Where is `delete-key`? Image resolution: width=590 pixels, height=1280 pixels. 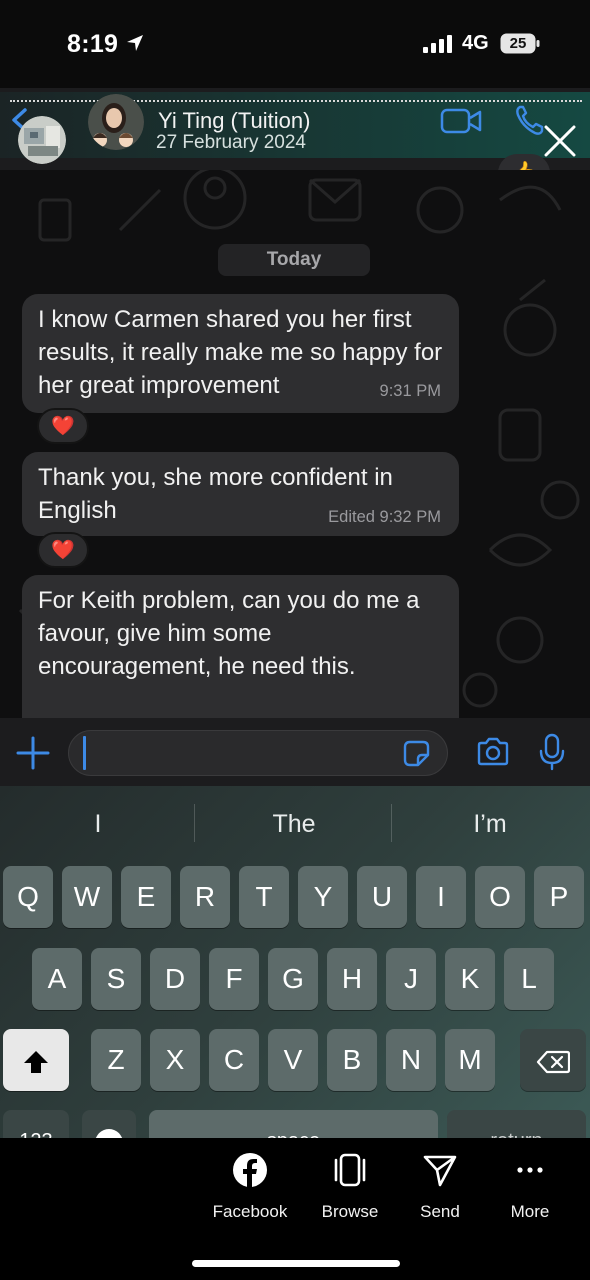 delete-key is located at coordinates (553, 1060).